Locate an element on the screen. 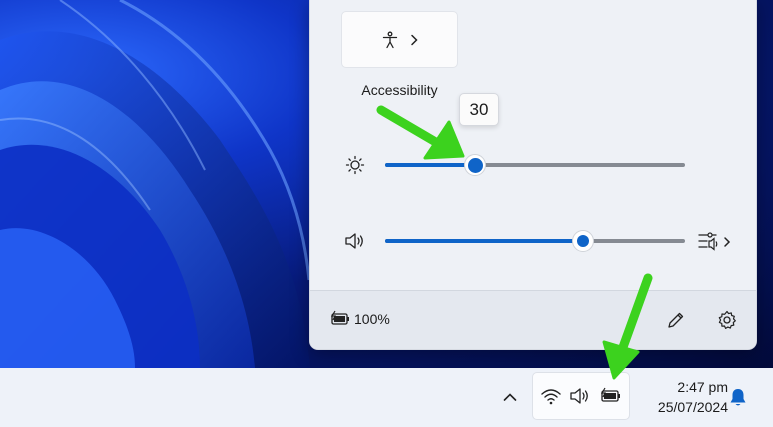 This screenshot has width=773, height=427. volume-slider is located at coordinates (535, 241).